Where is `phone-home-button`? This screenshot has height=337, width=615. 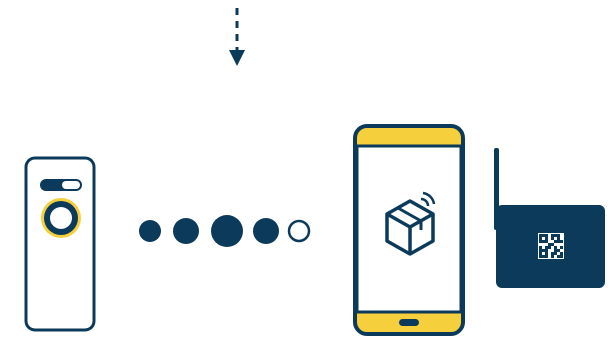 phone-home-button is located at coordinates (409, 322).